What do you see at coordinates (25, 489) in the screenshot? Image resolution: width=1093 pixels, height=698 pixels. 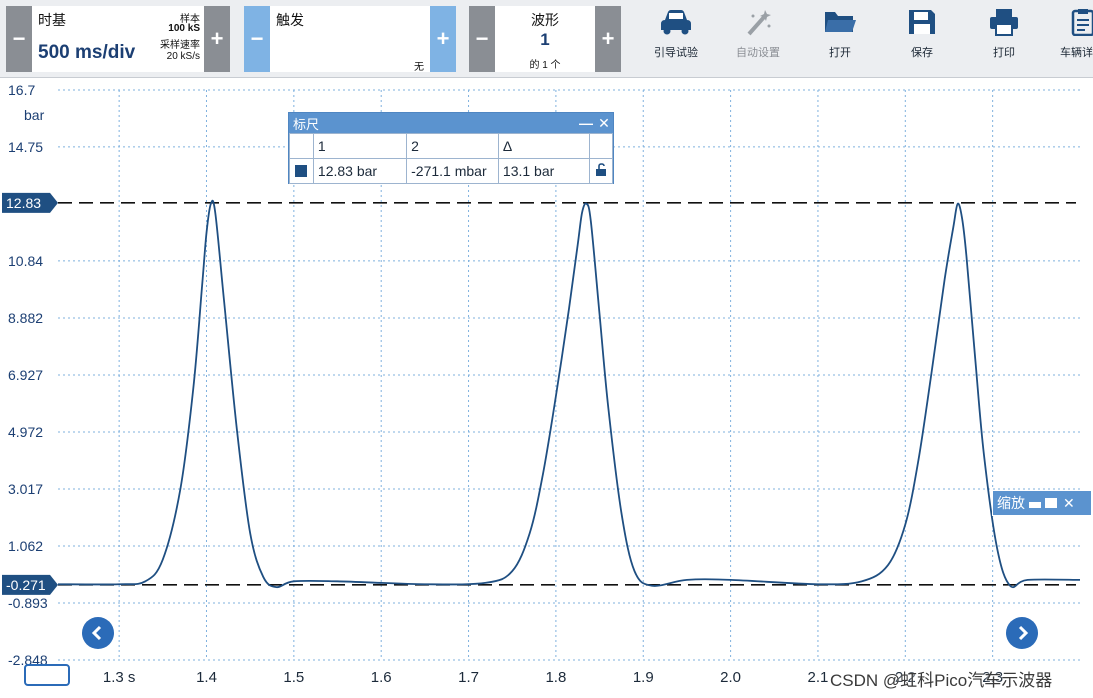 I see `y-tick-label: 3.017` at bounding box center [25, 489].